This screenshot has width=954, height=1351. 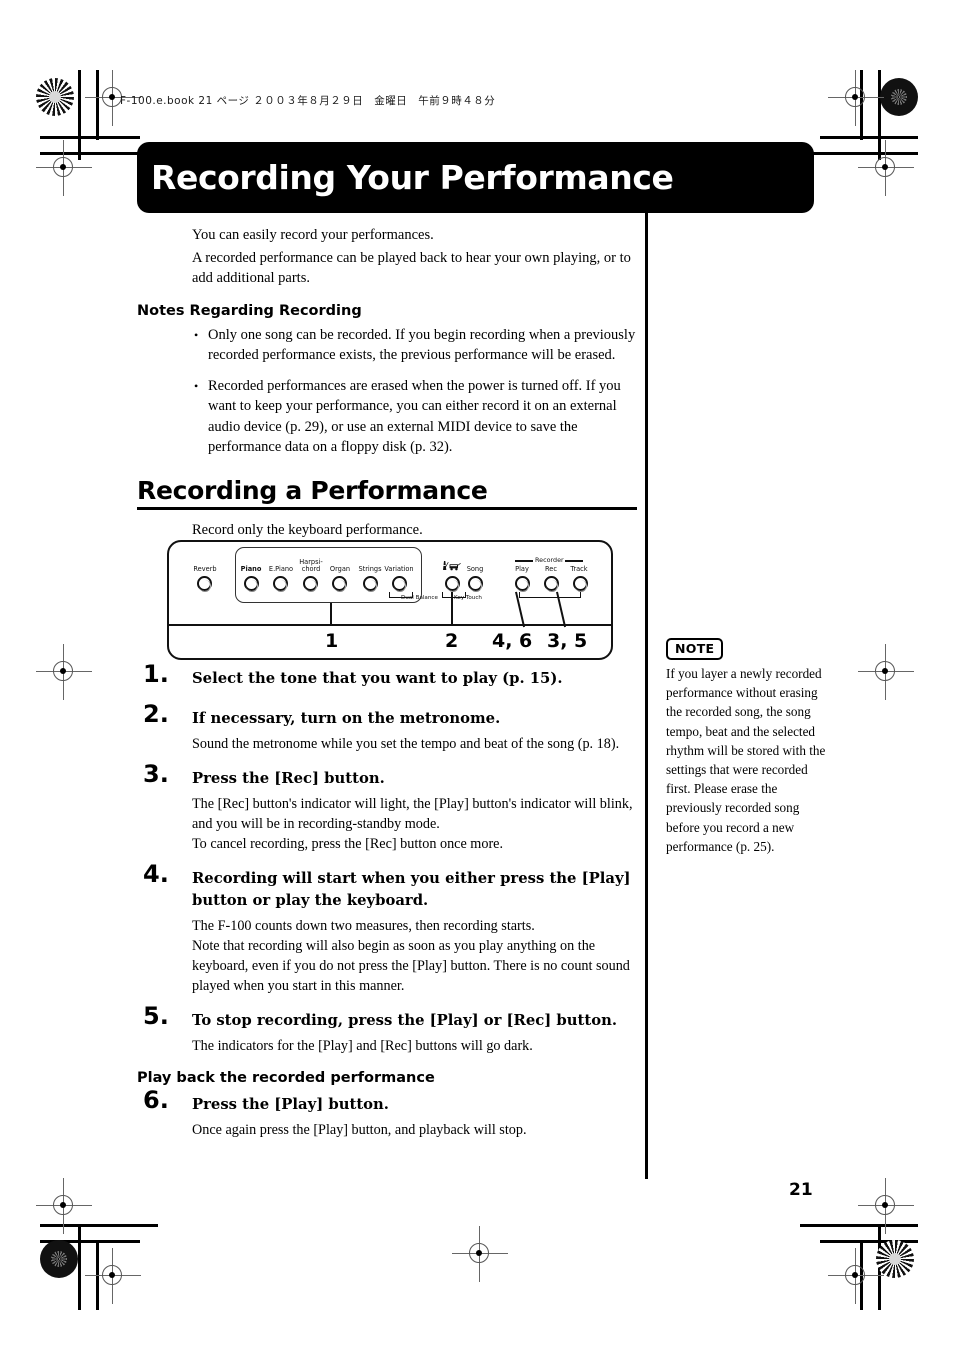 I want to click on panel-label-track: Track, so click(x=579, y=569).